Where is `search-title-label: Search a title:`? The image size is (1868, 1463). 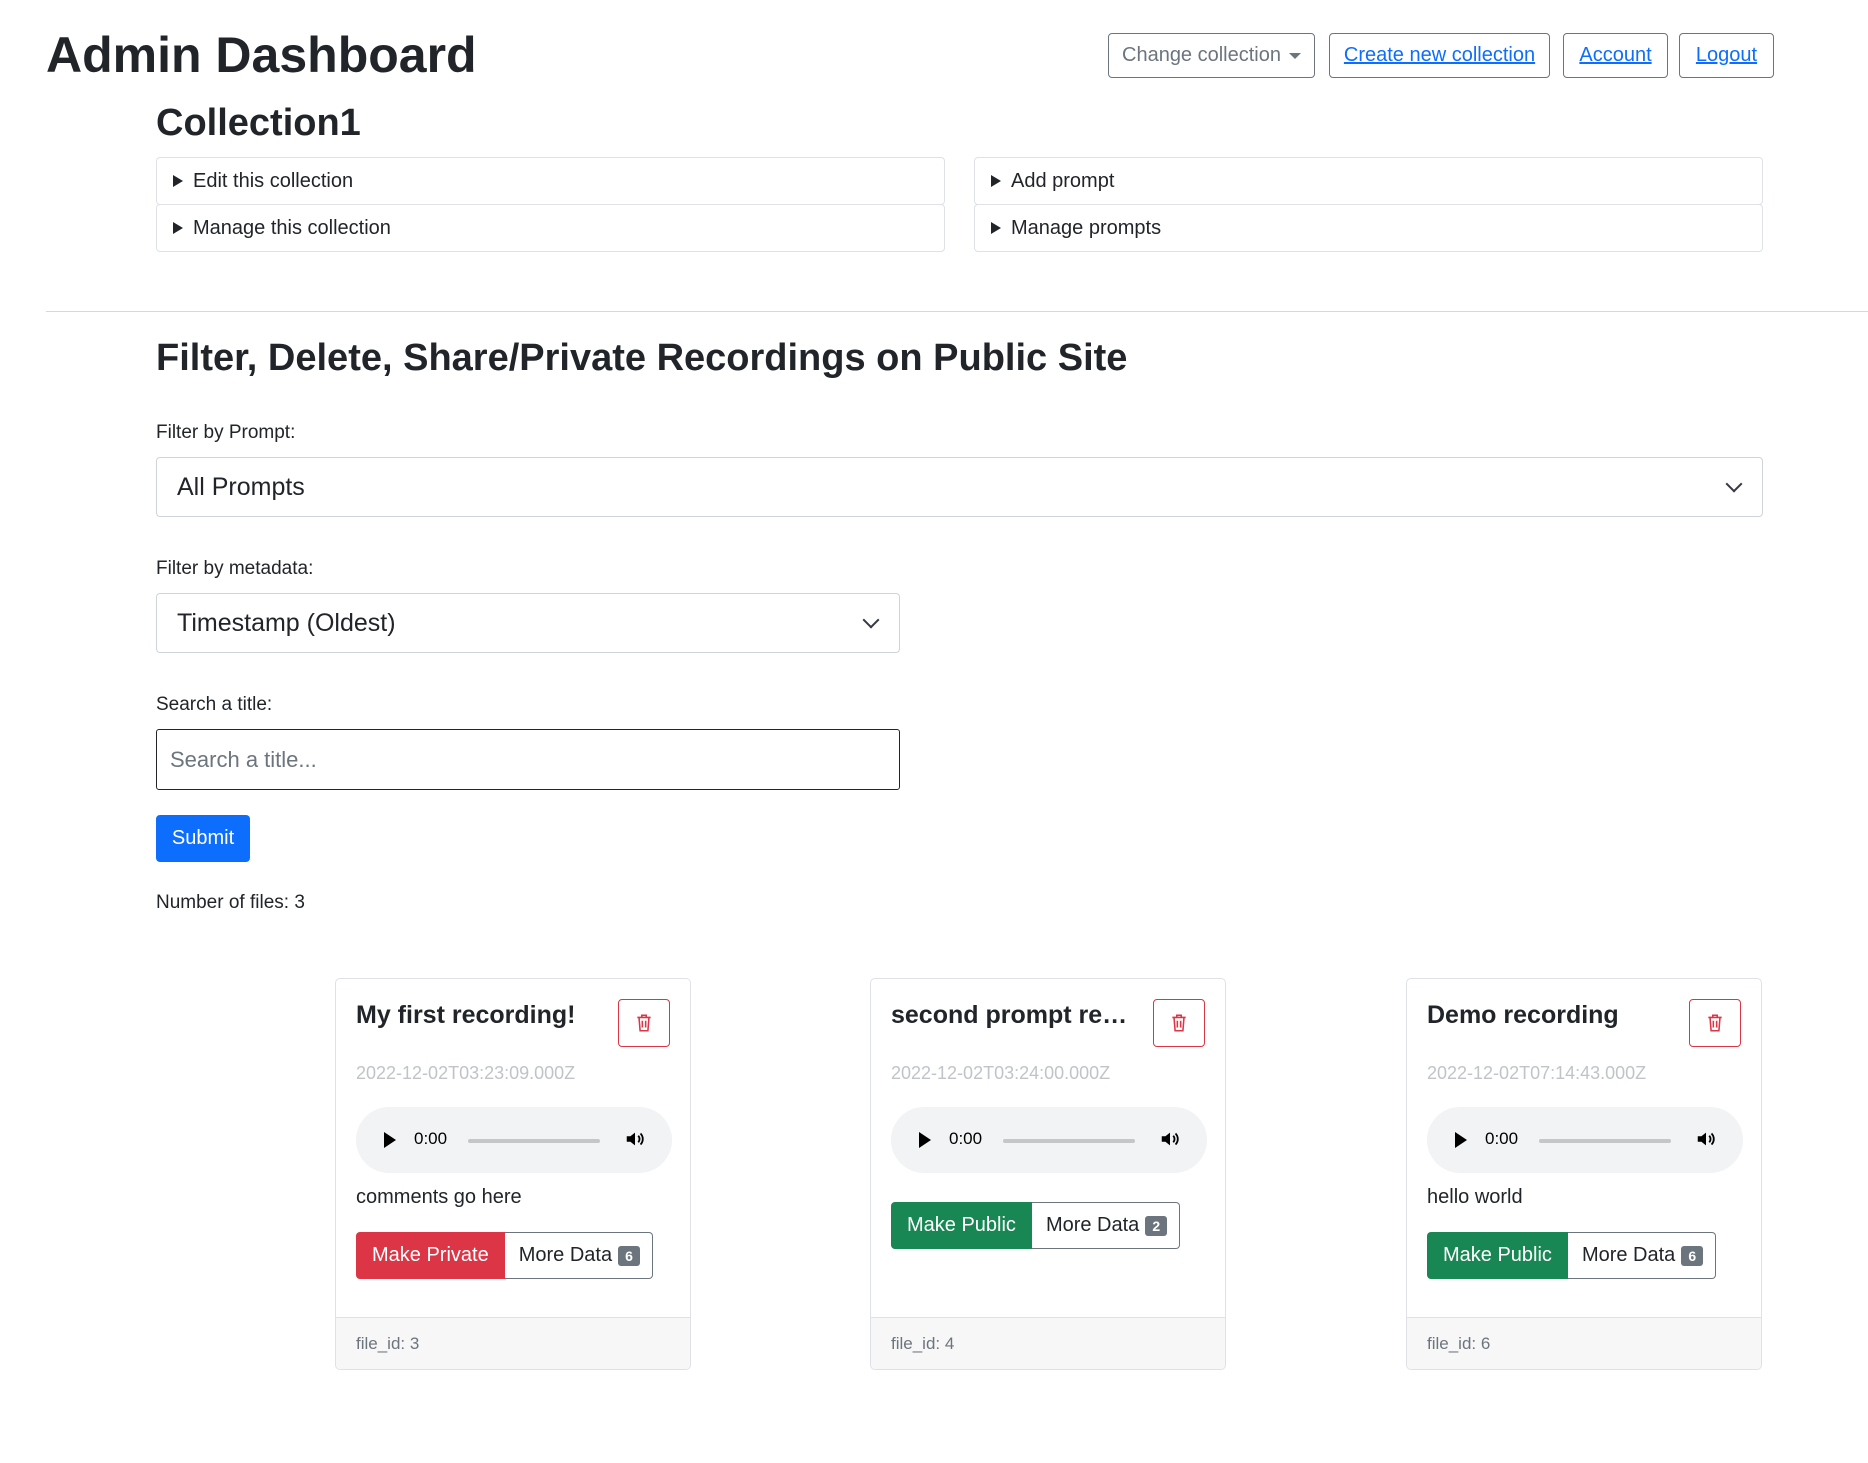 search-title-label: Search a title: is located at coordinates (214, 704).